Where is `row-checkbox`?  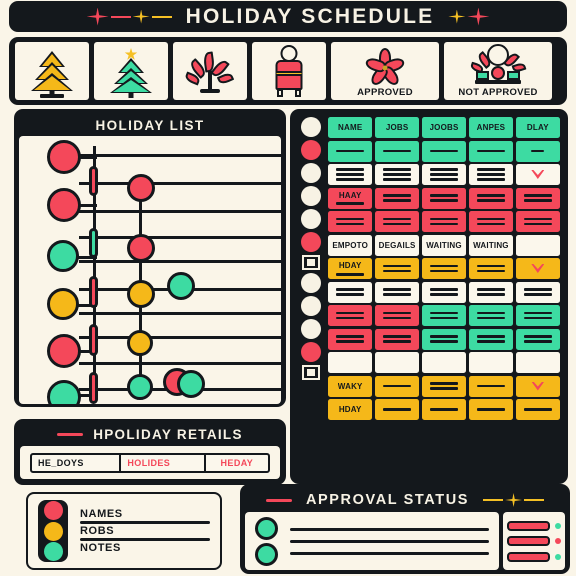 row-checkbox is located at coordinates (311, 372).